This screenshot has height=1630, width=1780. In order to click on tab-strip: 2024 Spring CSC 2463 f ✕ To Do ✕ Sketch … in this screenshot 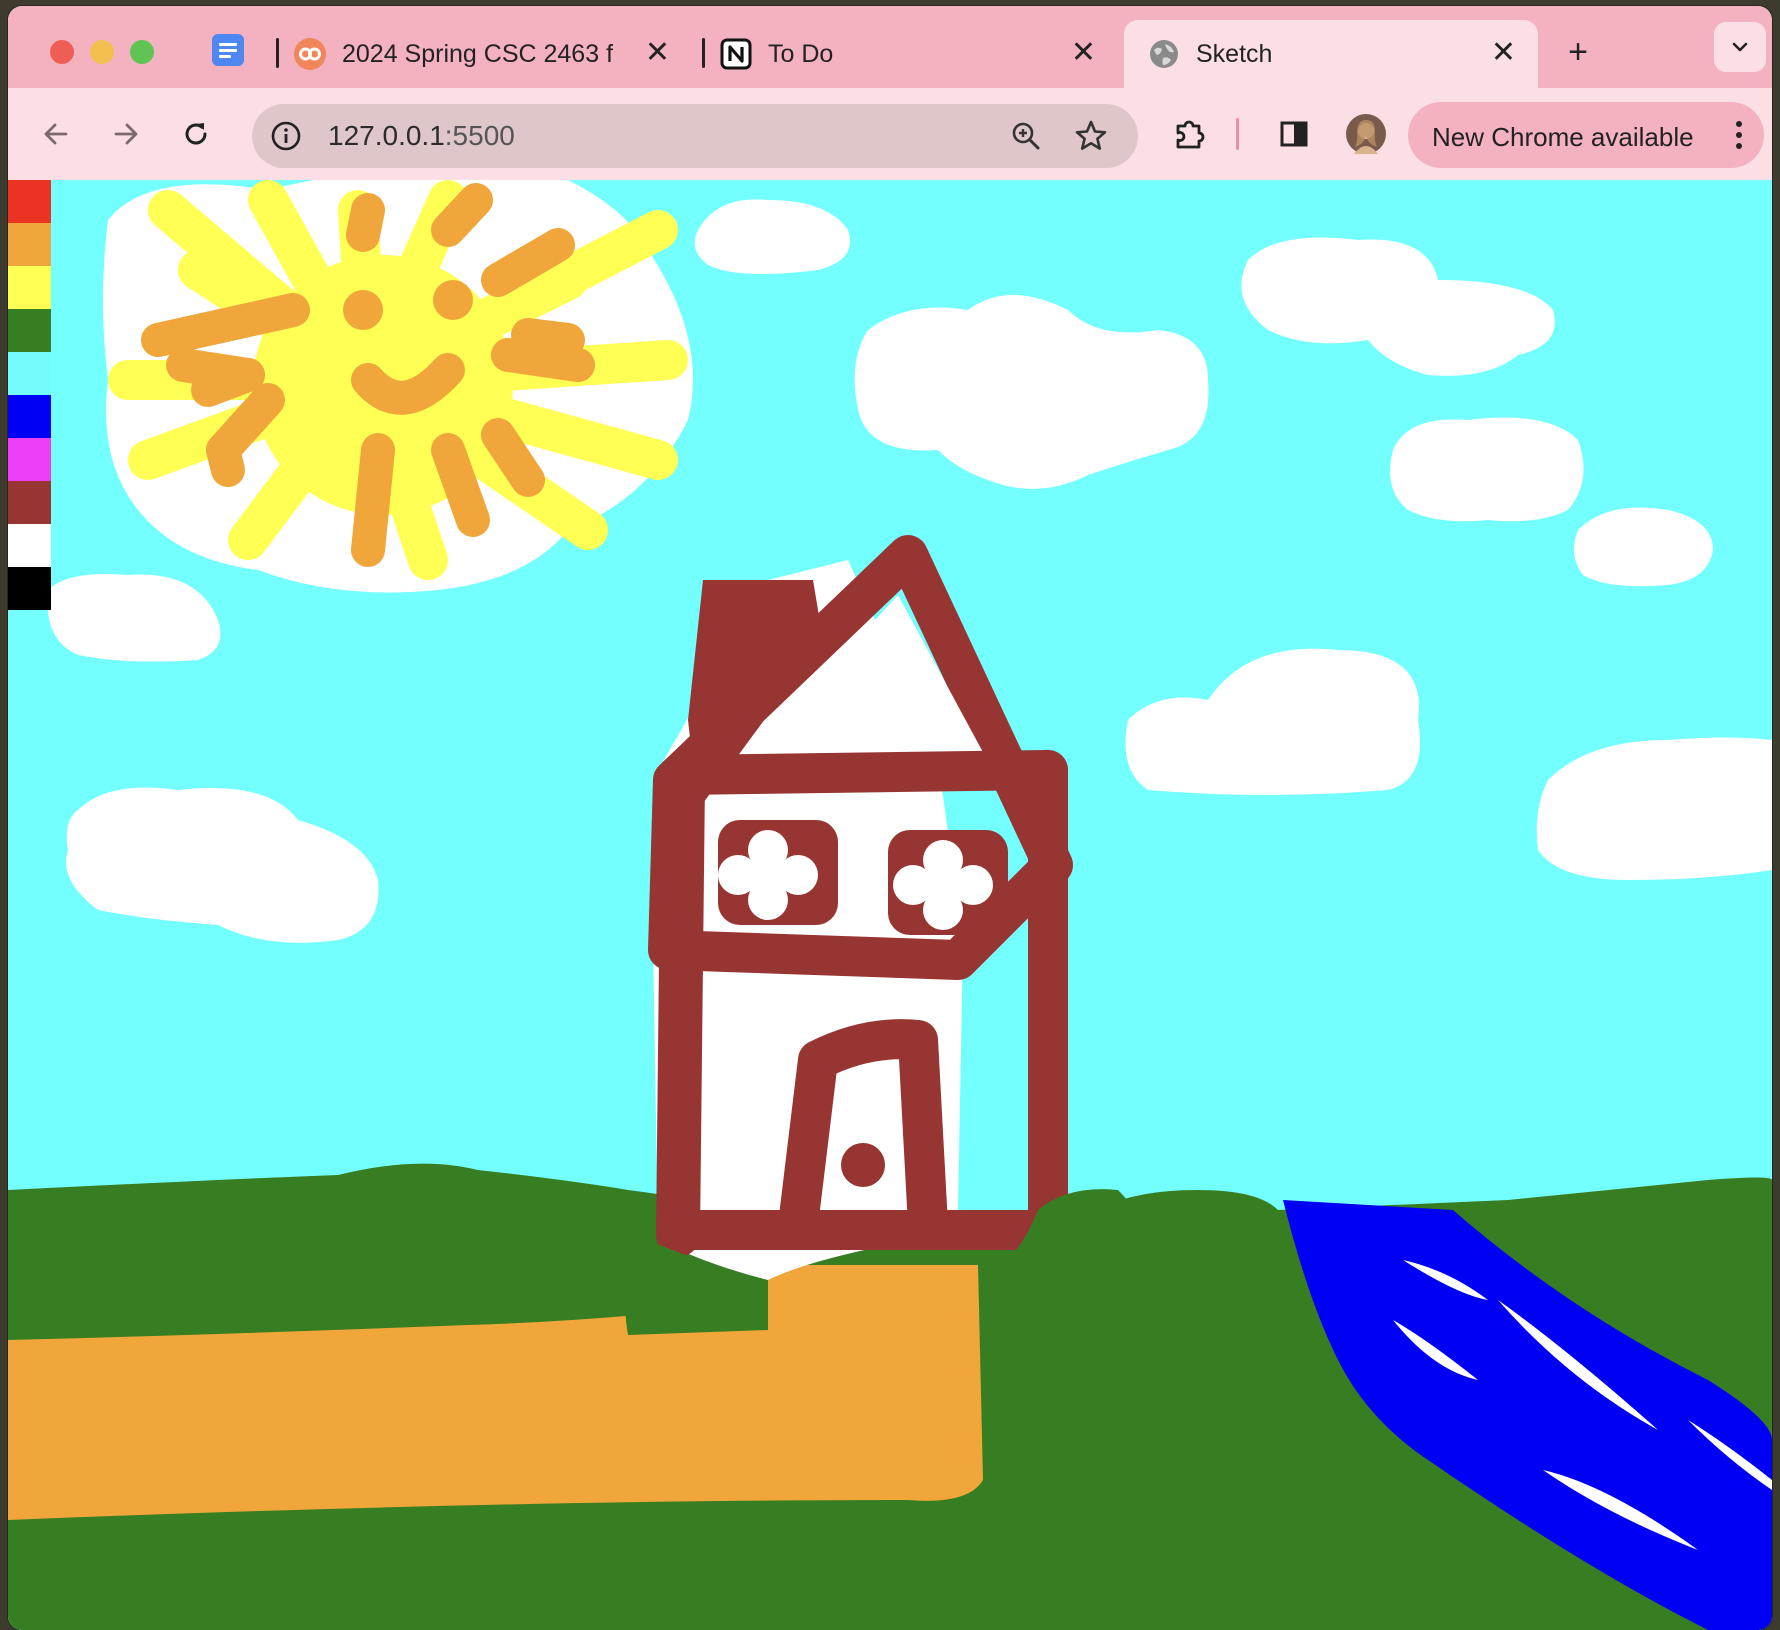, I will do `click(890, 47)`.